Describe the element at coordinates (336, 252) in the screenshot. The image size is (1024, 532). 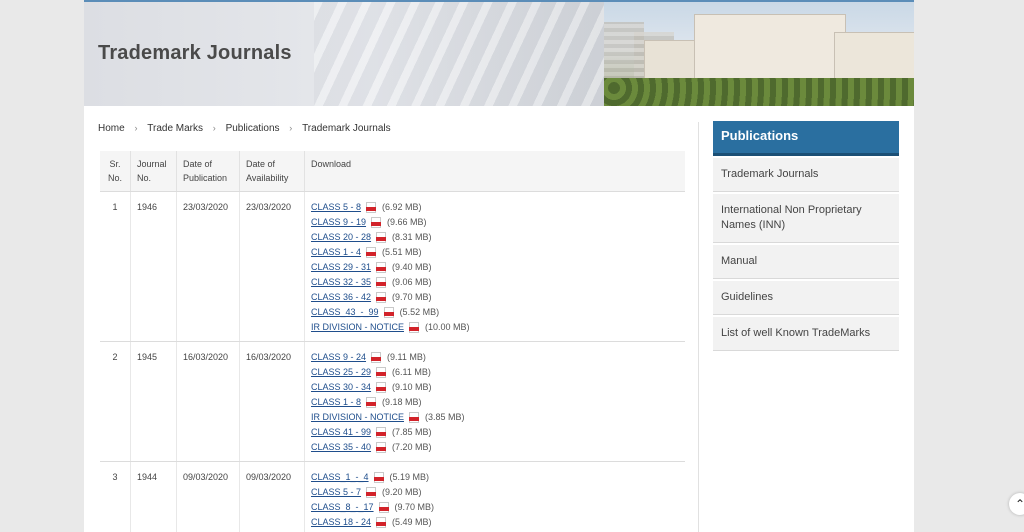
I see `download-link: CLASS 1 - 4` at that location.